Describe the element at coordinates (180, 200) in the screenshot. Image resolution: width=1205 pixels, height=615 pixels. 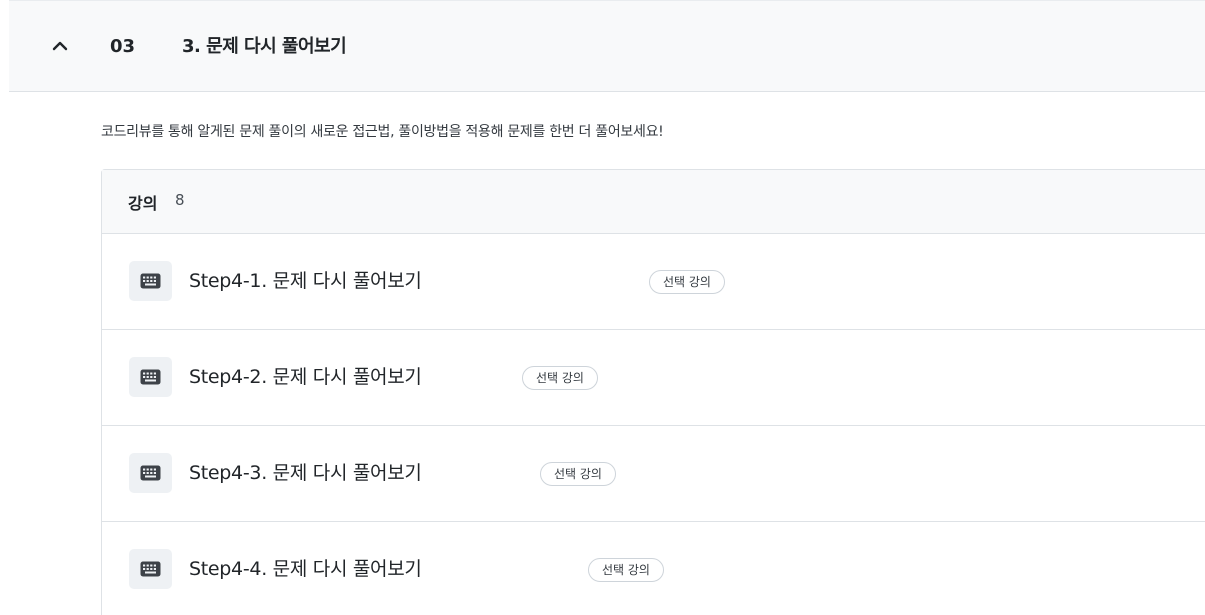
I see `lecture-count: 8` at that location.